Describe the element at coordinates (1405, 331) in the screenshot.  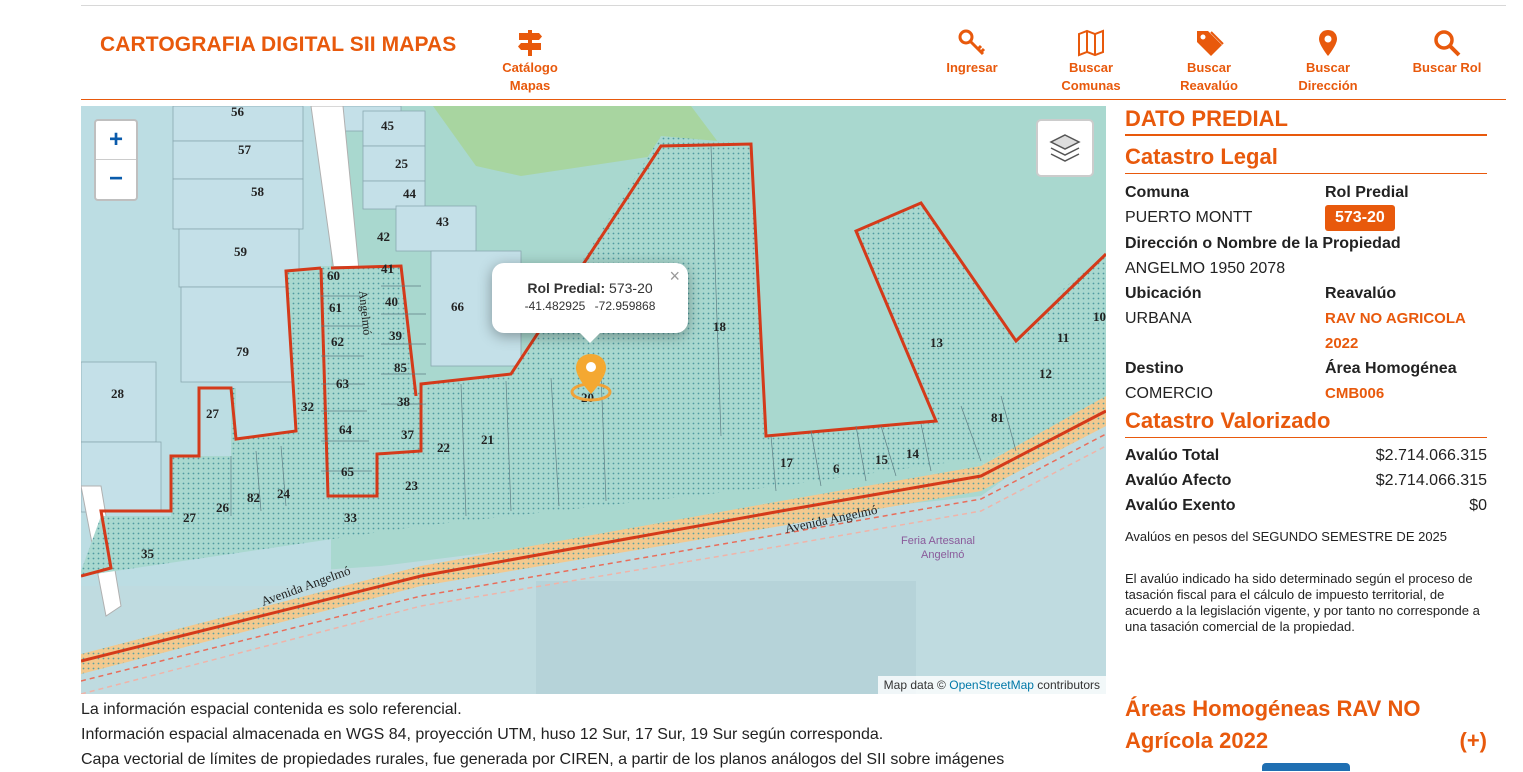
I see `reavaluo-link: RAV NO AGRICOLA 2022` at that location.